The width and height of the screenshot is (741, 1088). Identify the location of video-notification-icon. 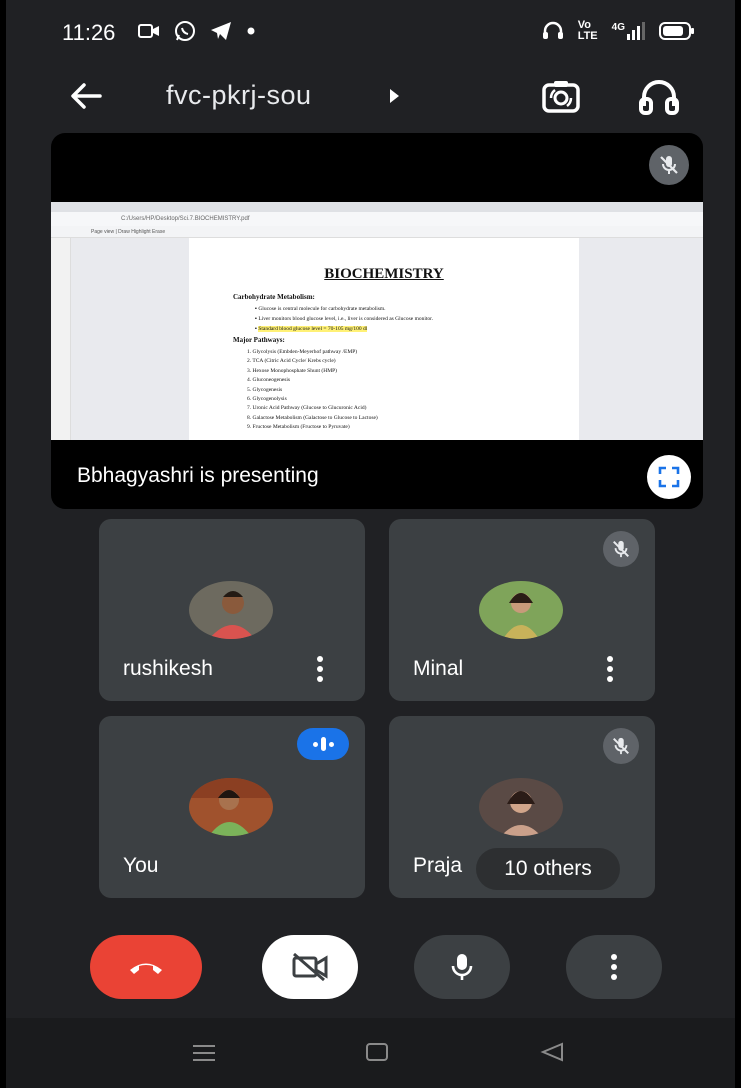
(148, 31).